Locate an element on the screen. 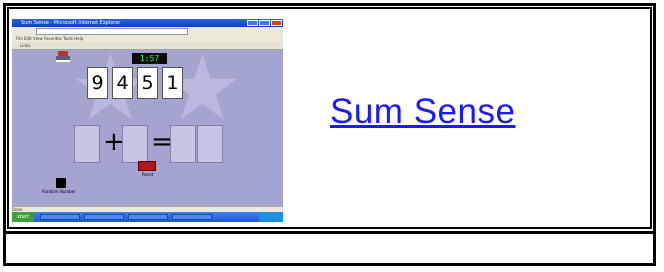 The height and width of the screenshot is (272, 664). reset-button is located at coordinates (147, 166).